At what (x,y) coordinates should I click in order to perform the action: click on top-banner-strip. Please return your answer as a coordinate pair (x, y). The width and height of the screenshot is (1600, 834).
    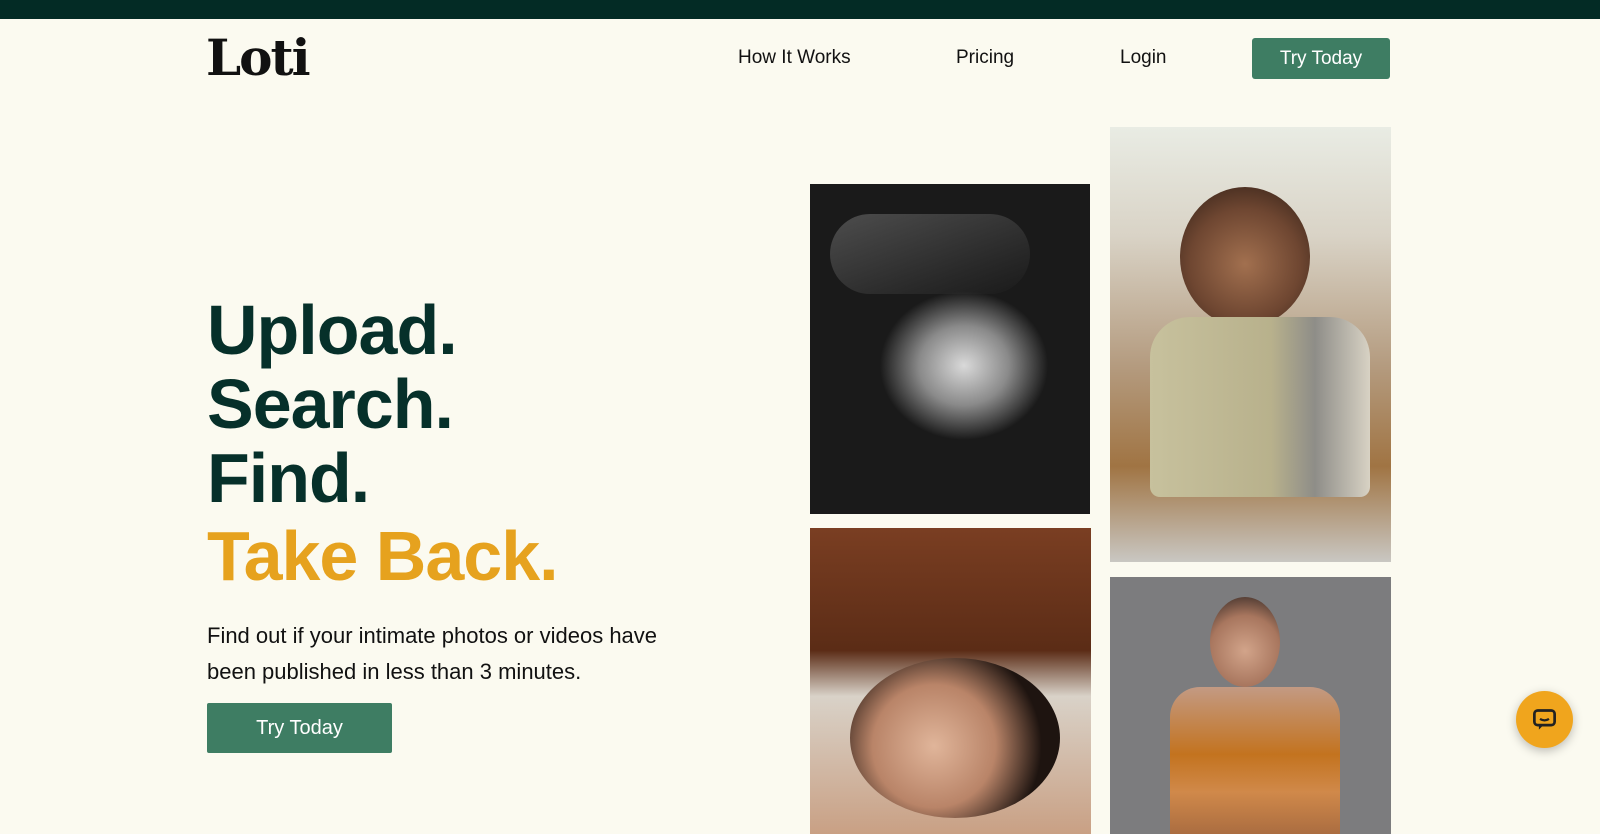
    Looking at the image, I should click on (800, 9).